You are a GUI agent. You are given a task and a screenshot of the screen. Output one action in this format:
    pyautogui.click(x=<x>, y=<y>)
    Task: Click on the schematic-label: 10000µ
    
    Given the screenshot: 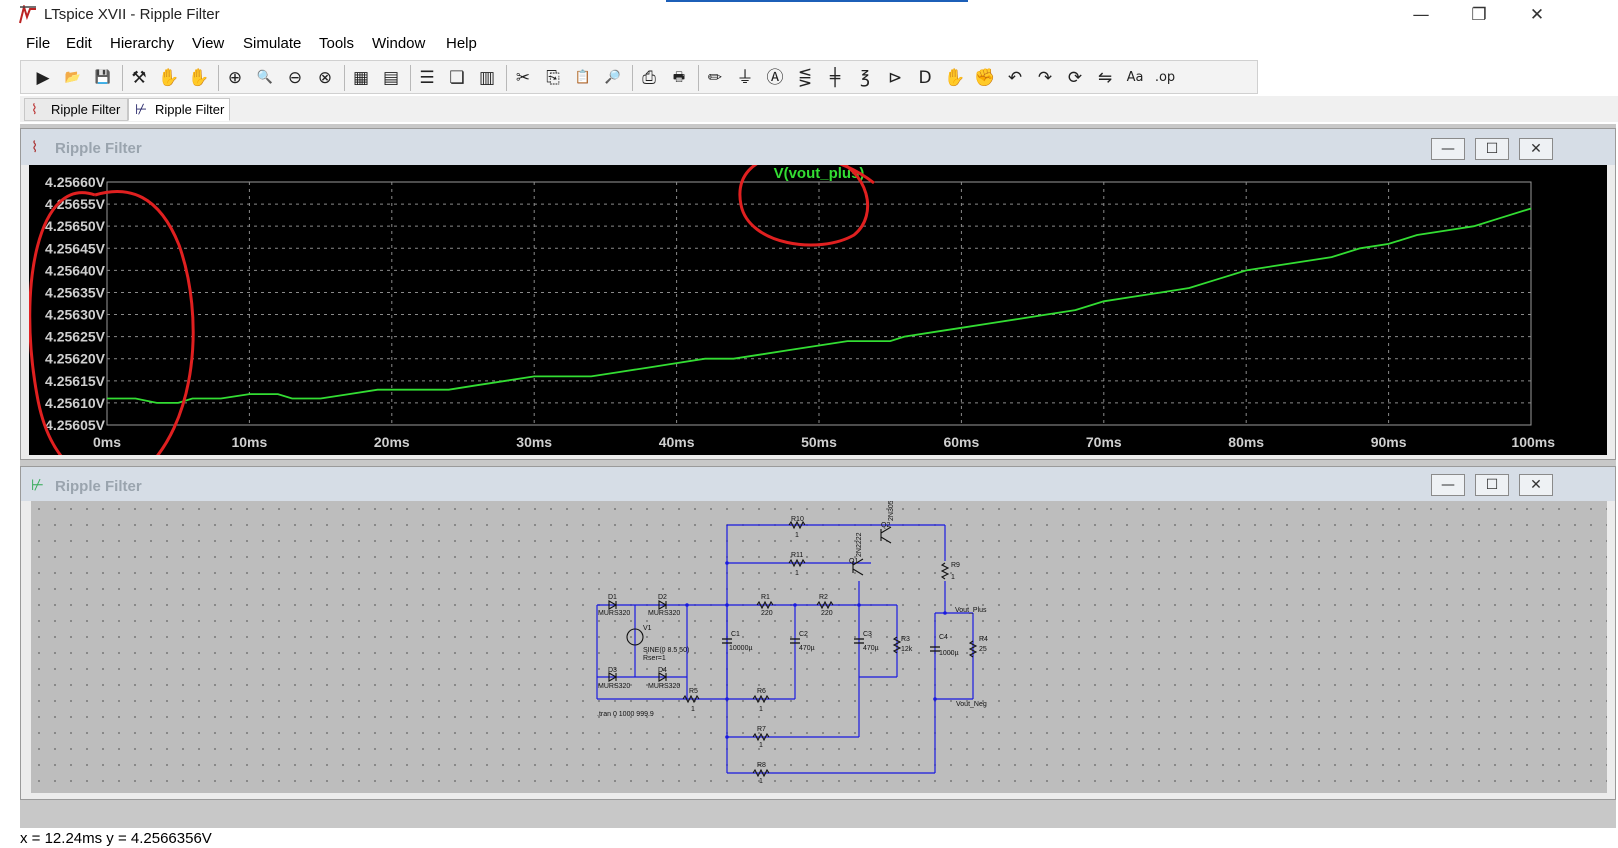 What is the action you would take?
    pyautogui.click(x=741, y=648)
    